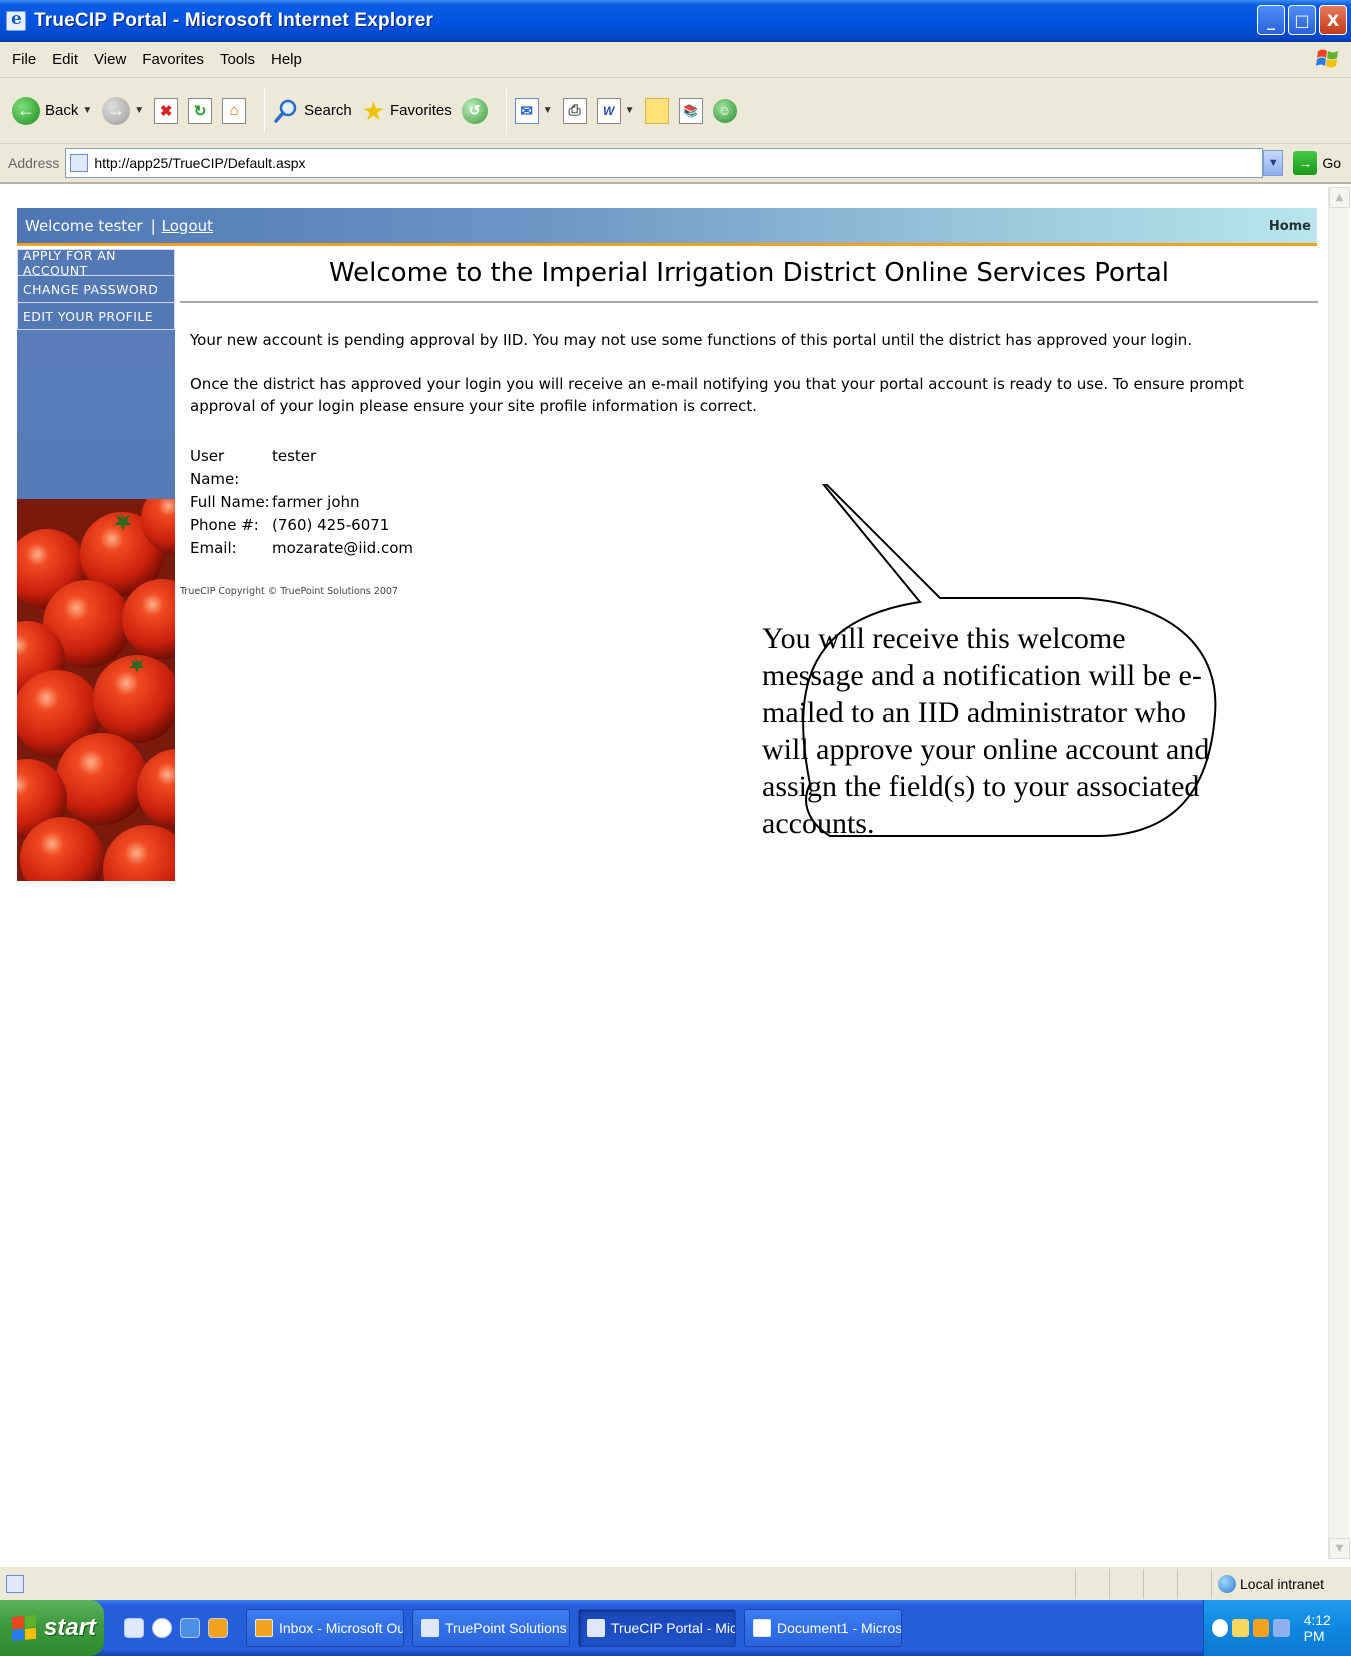 The height and width of the screenshot is (1656, 1351). I want to click on security-zone: Local intranet, so click(1281, 1584).